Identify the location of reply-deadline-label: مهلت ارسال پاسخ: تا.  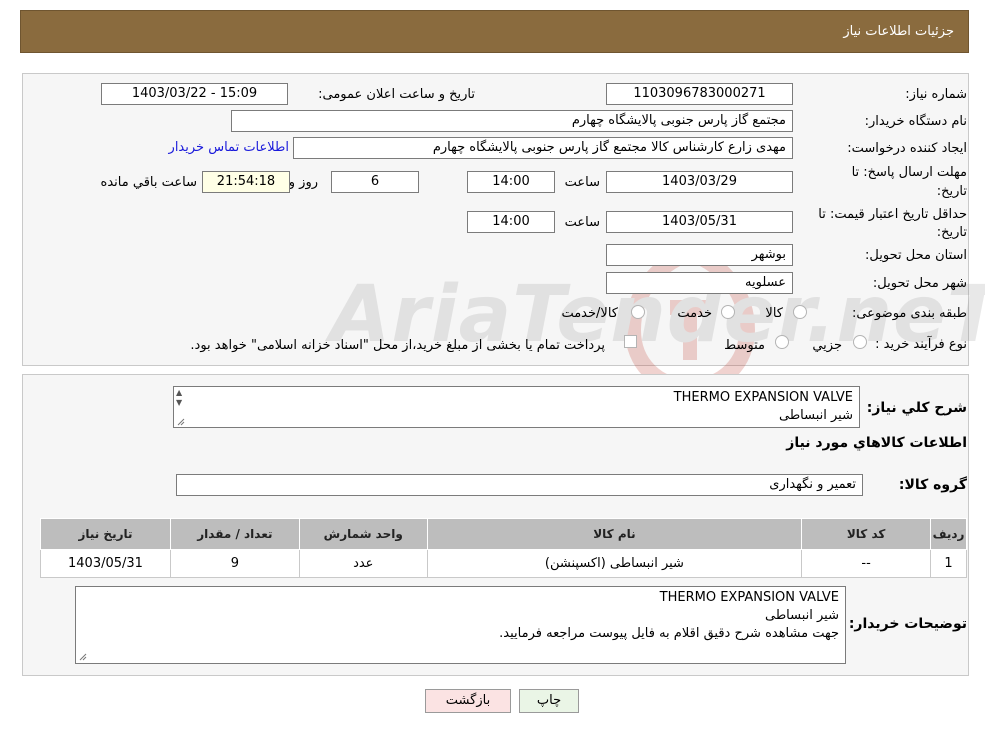
(909, 172).